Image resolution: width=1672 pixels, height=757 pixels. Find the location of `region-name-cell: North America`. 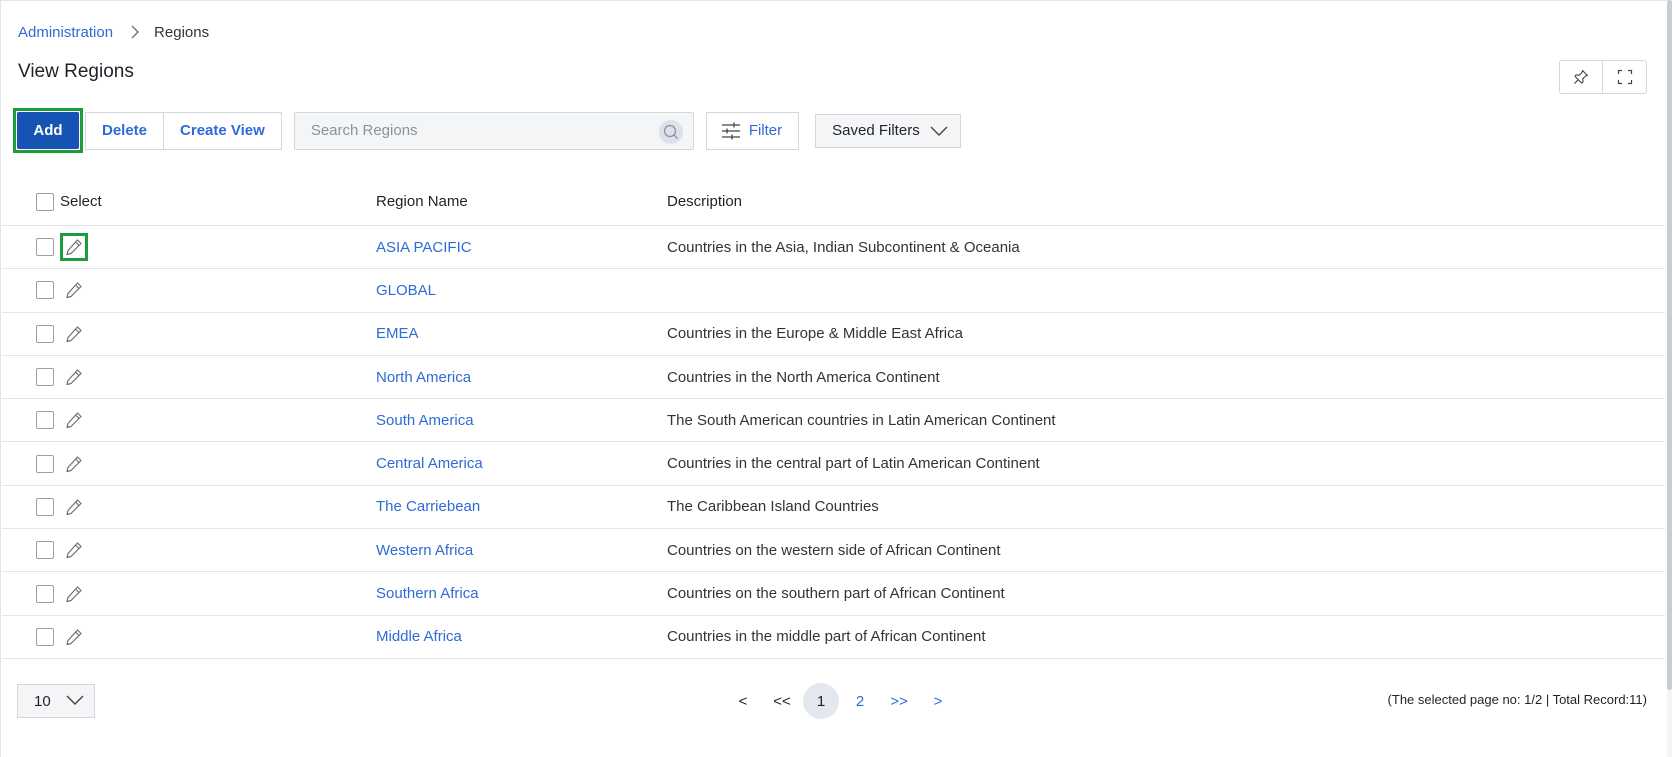

region-name-cell: North America is located at coordinates (423, 377).